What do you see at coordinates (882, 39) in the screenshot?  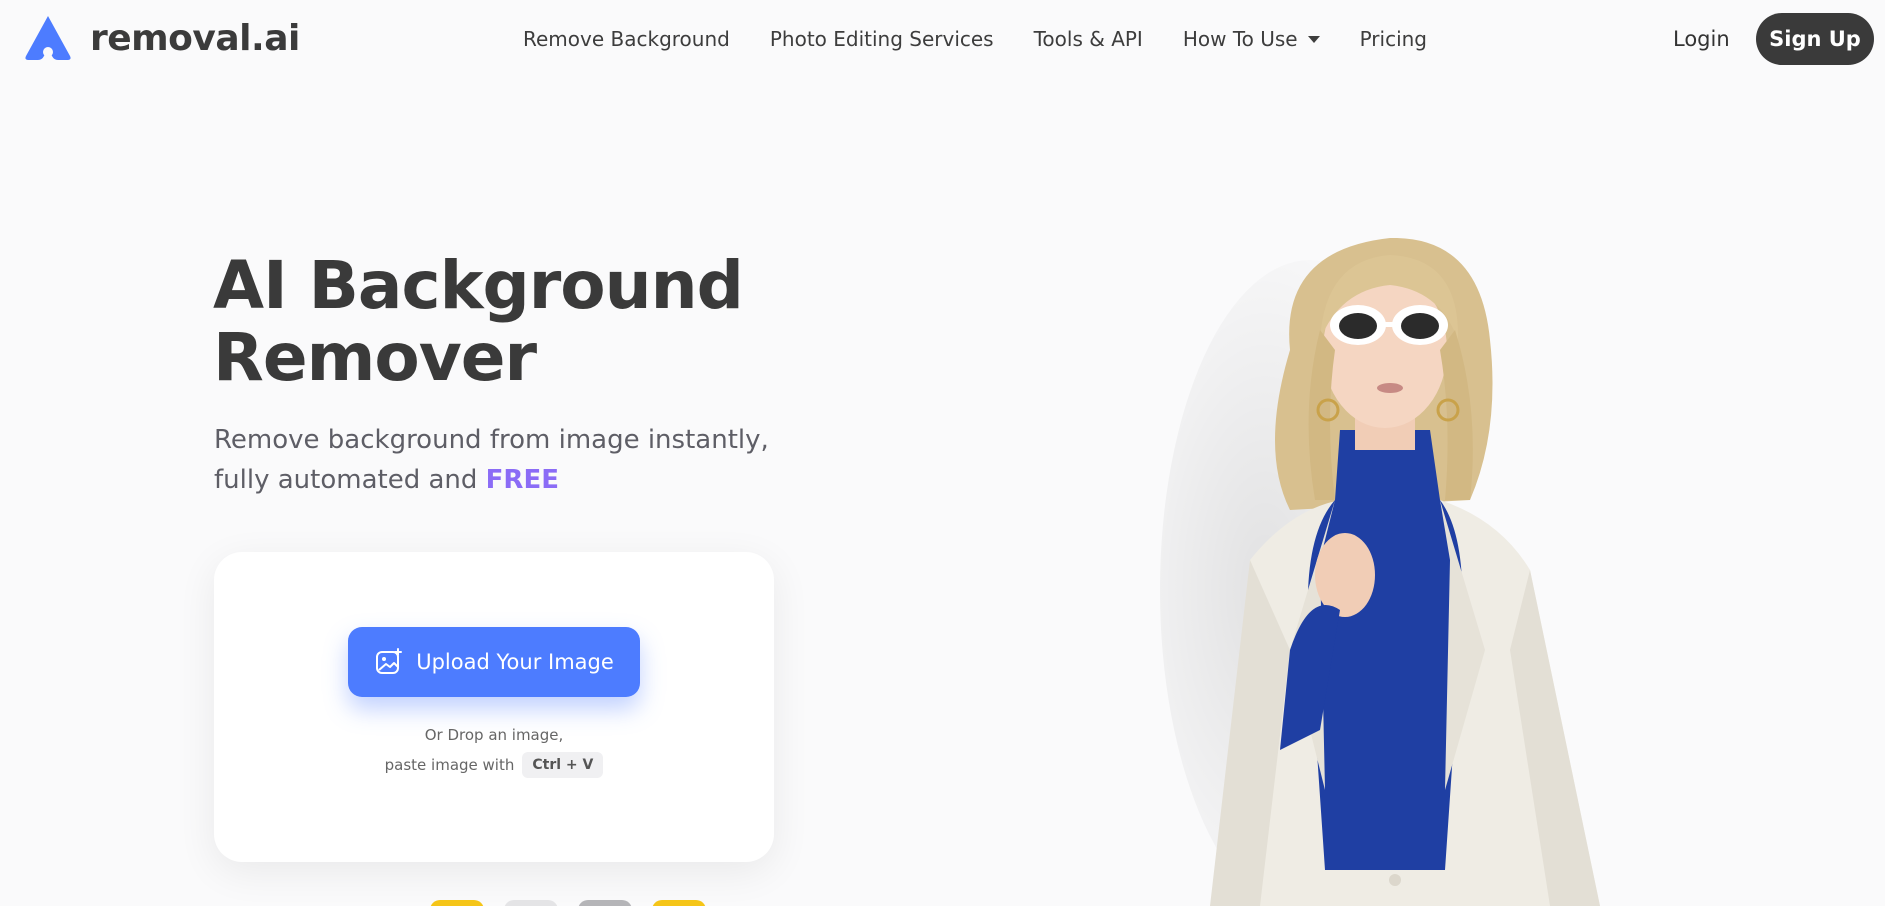 I see `nav-photo-editing-services: Photo Editing Services` at bounding box center [882, 39].